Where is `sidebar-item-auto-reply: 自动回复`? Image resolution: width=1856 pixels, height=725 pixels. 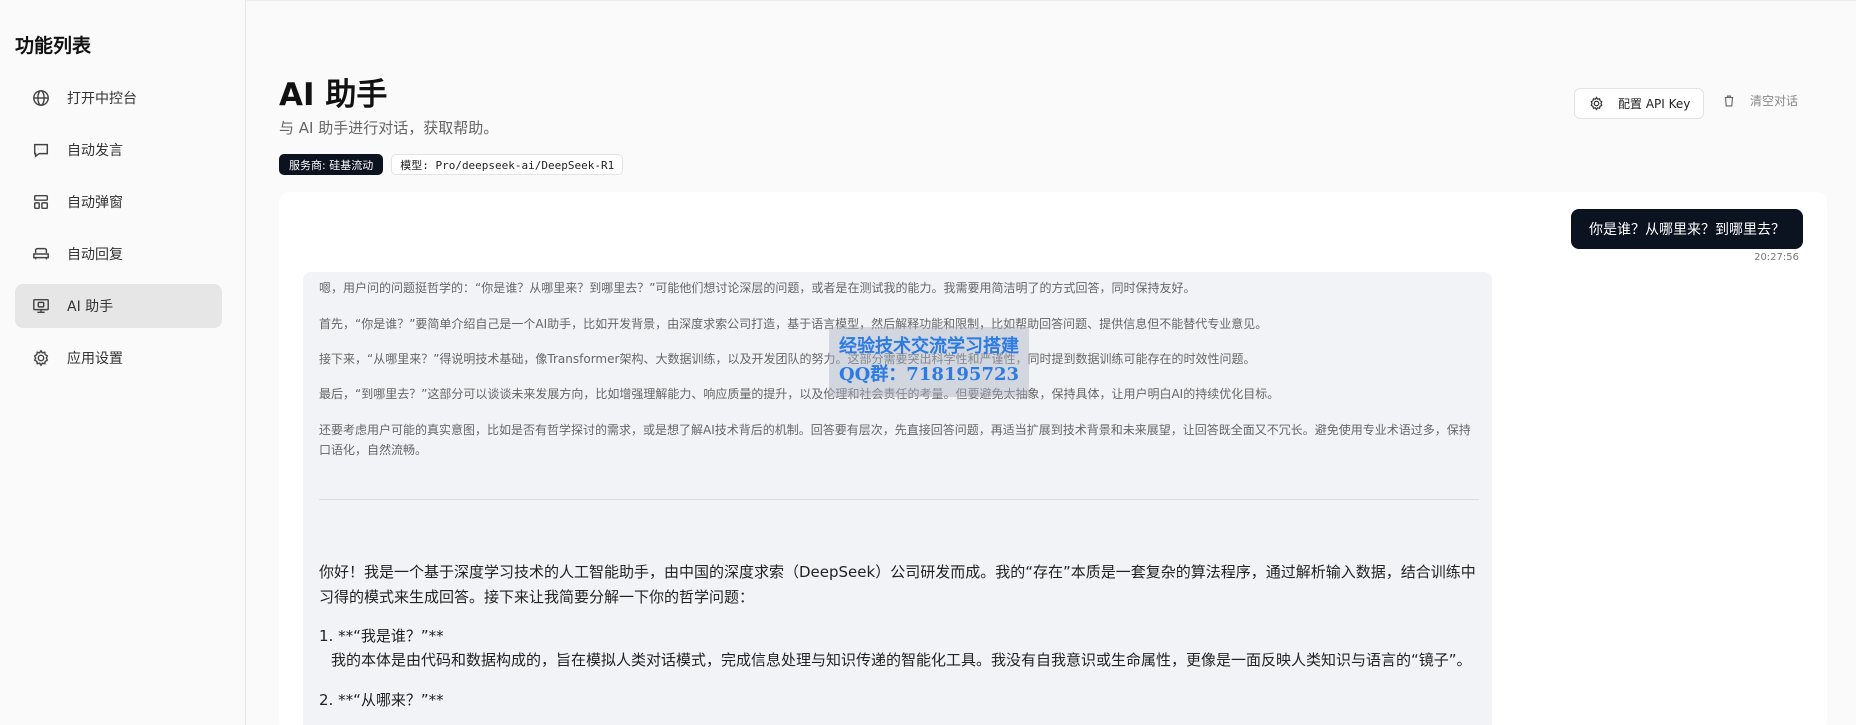 sidebar-item-auto-reply: 自动回复 is located at coordinates (118, 254).